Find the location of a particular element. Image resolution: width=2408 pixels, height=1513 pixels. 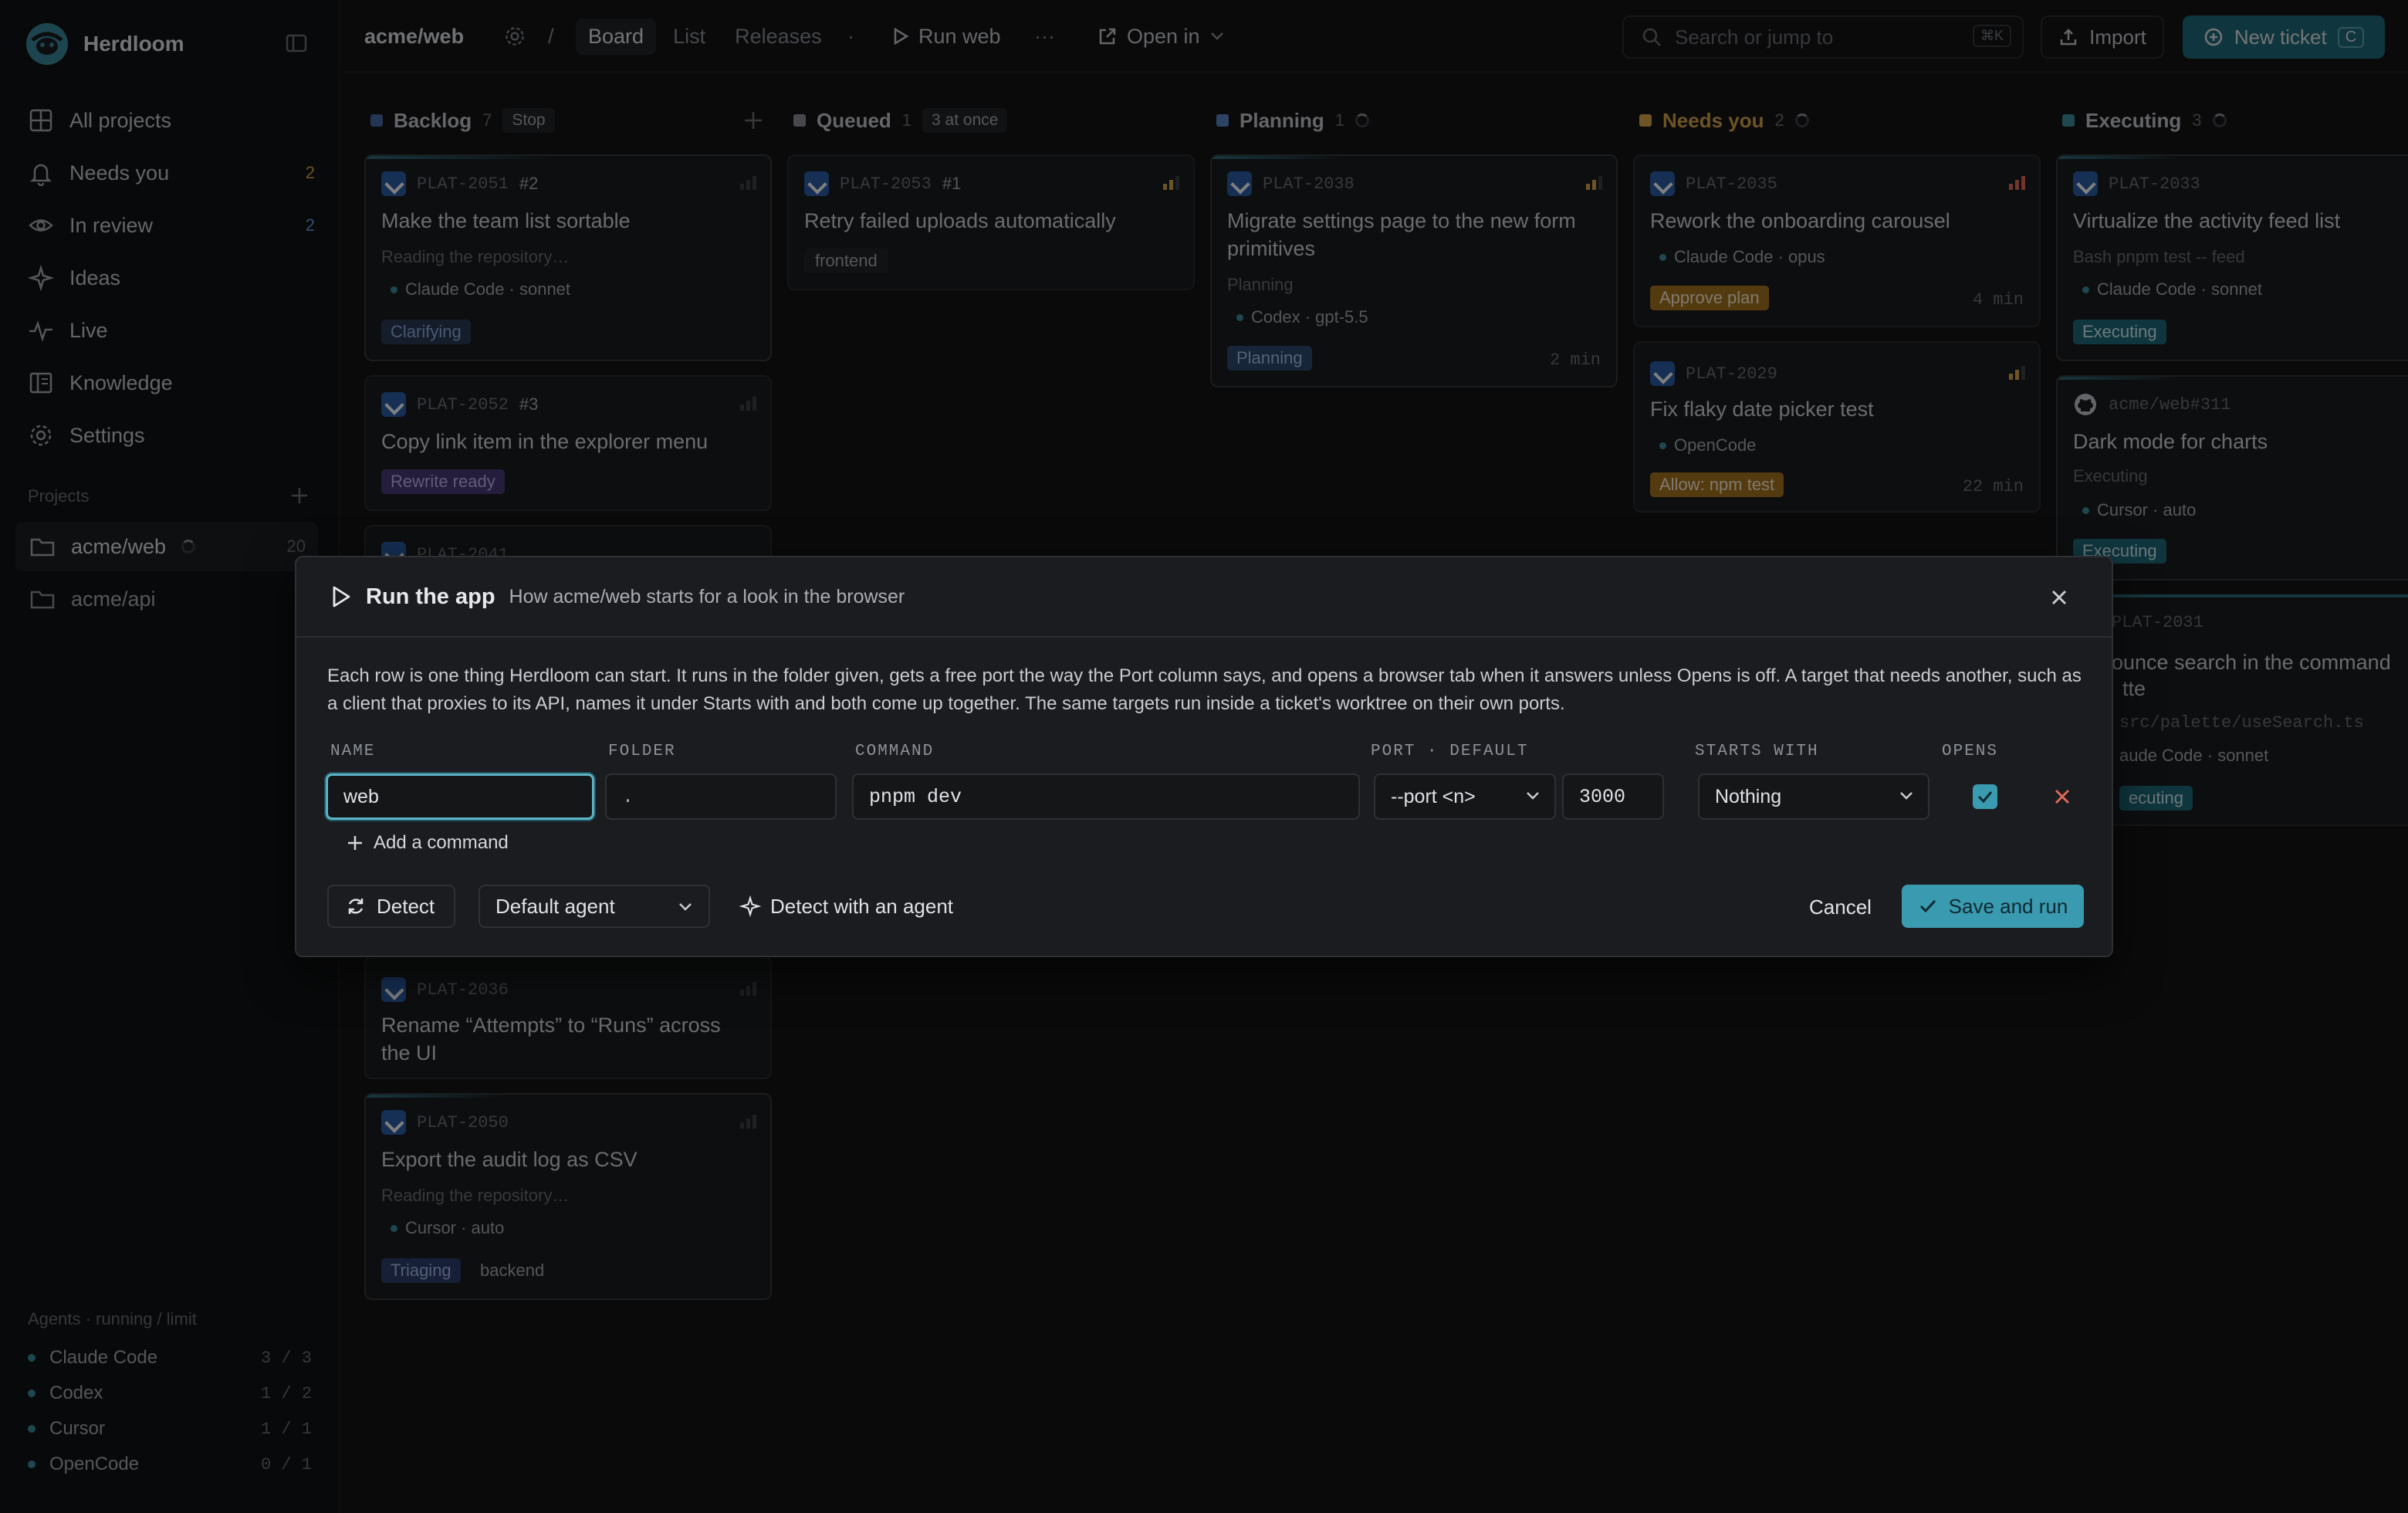

detect-with-agent-label: Detect with an agent is located at coordinates (862, 906).